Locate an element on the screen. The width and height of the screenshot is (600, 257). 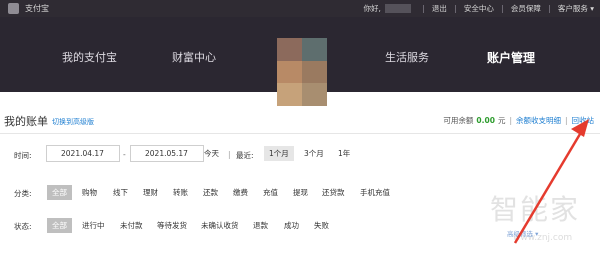
balance-label: 可用余额 is located at coordinates (458, 120).